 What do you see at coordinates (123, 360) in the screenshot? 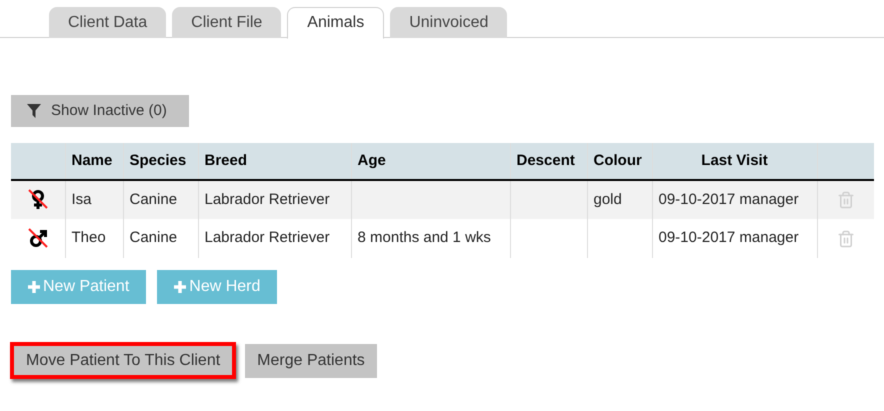
I see `action-button: Move Patient To This Client` at bounding box center [123, 360].